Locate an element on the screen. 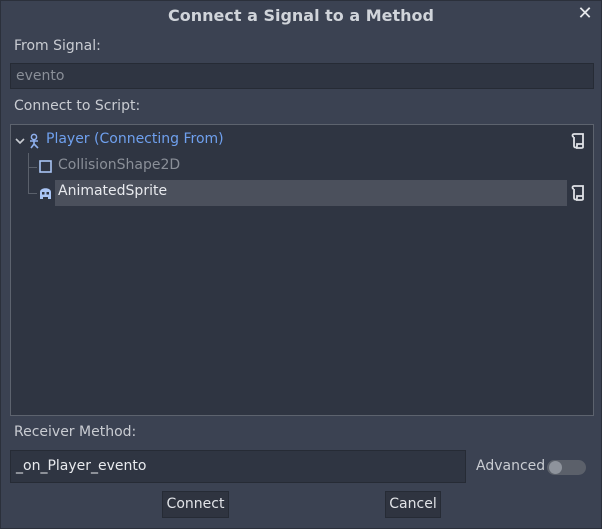 The width and height of the screenshot is (602, 529). tree-item-player: Player (Connecting From) is located at coordinates (302, 141).